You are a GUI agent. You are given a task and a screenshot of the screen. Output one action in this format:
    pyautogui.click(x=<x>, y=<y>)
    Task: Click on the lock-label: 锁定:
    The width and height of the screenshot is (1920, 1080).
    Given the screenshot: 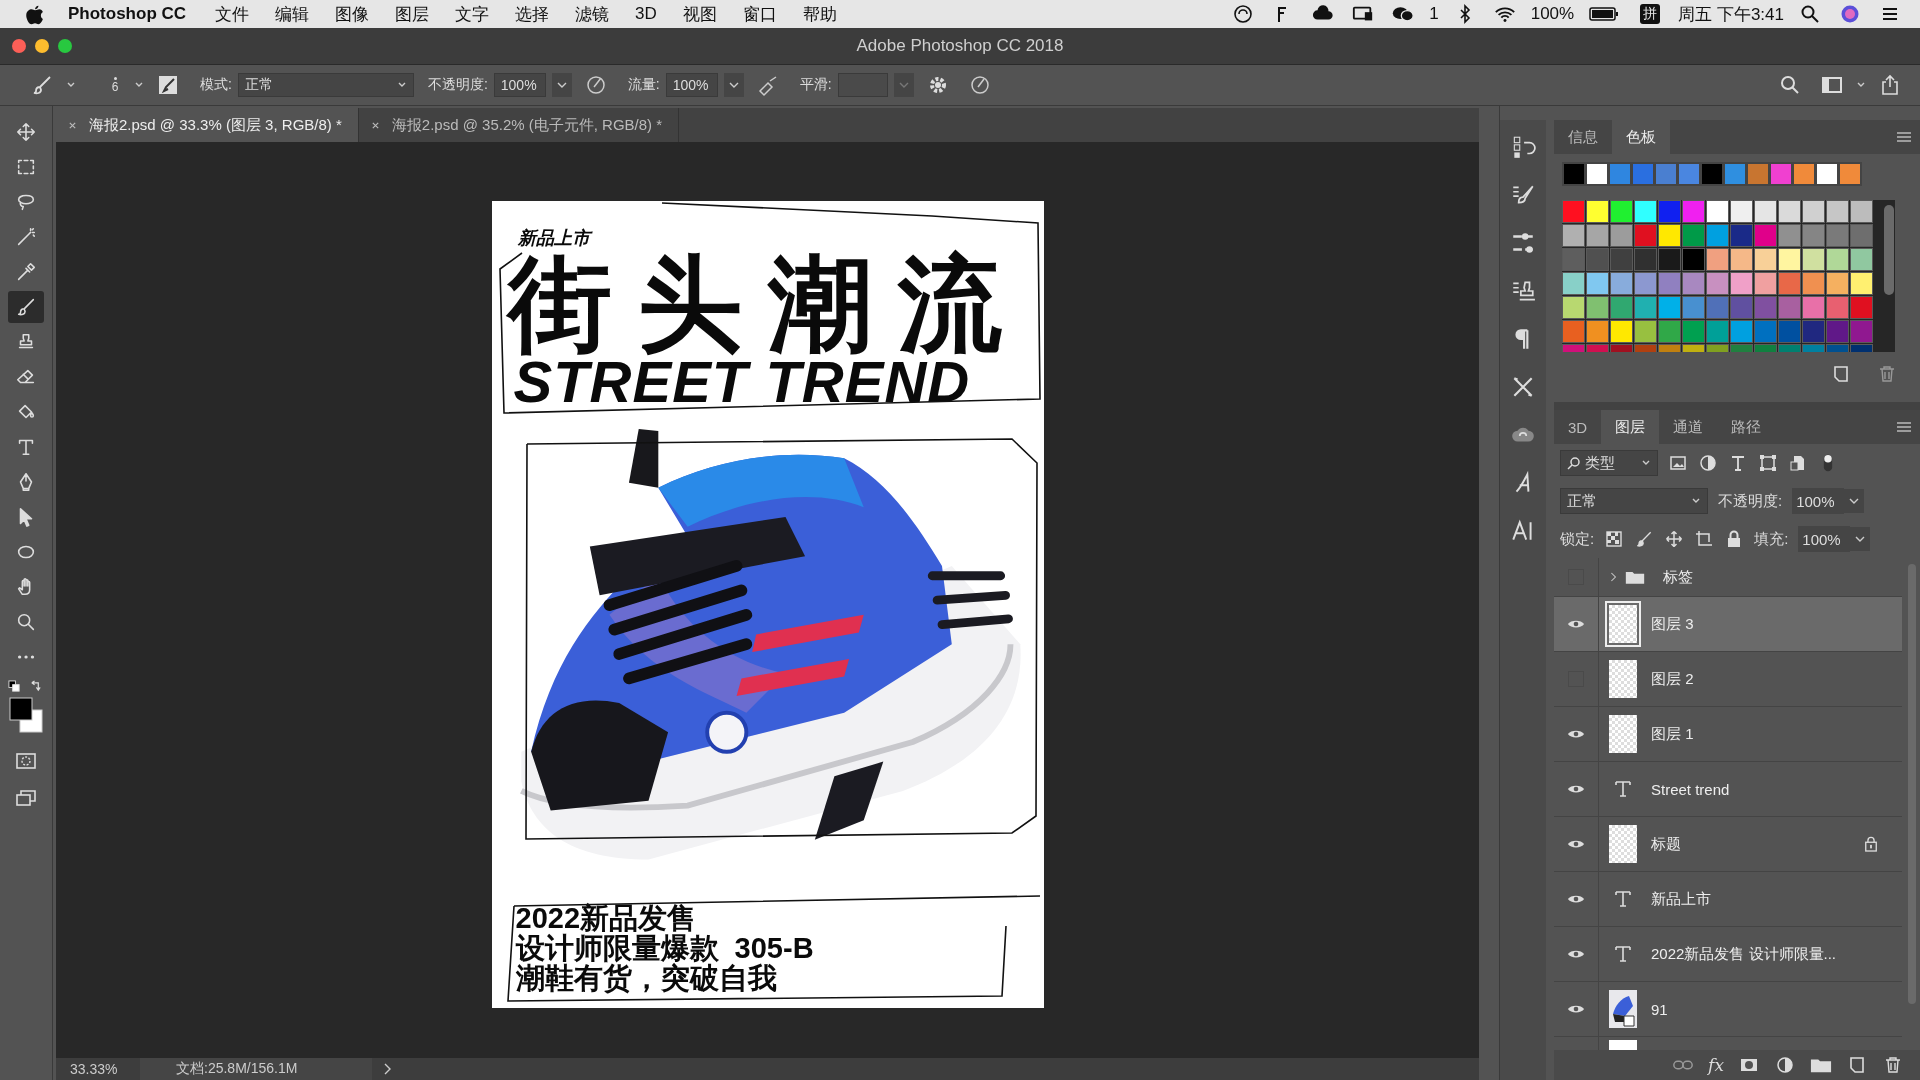 What is the action you would take?
    pyautogui.click(x=1577, y=539)
    